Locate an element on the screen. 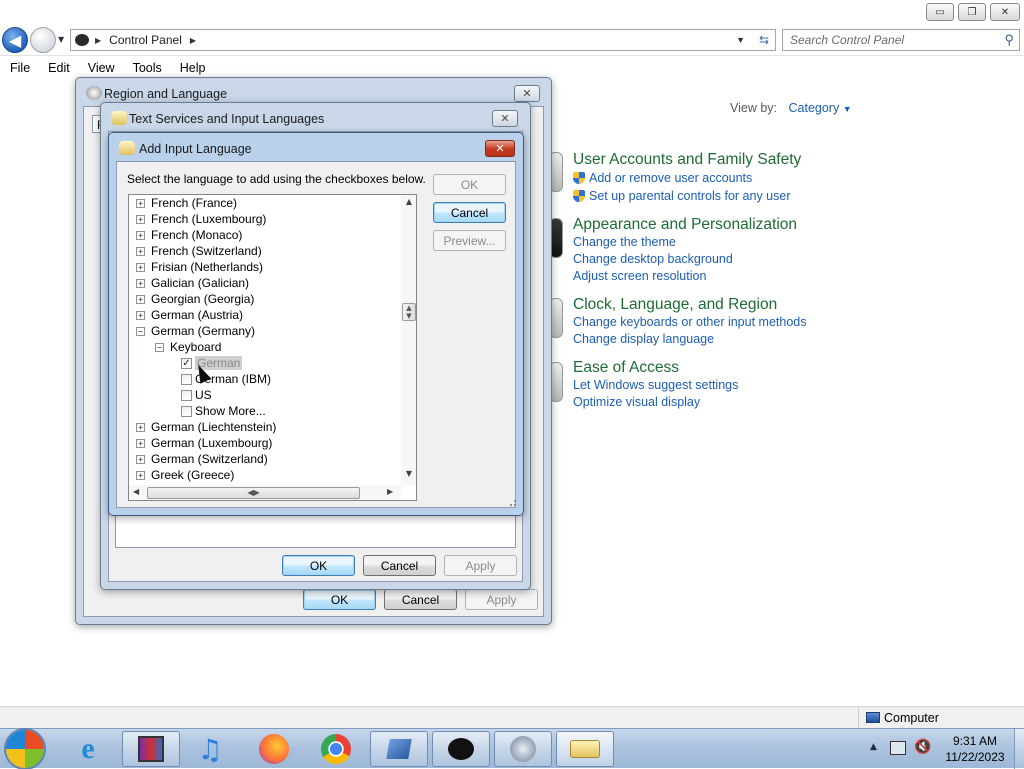  tree-item-label: French (Luxembourg) is located at coordinates (208, 219).